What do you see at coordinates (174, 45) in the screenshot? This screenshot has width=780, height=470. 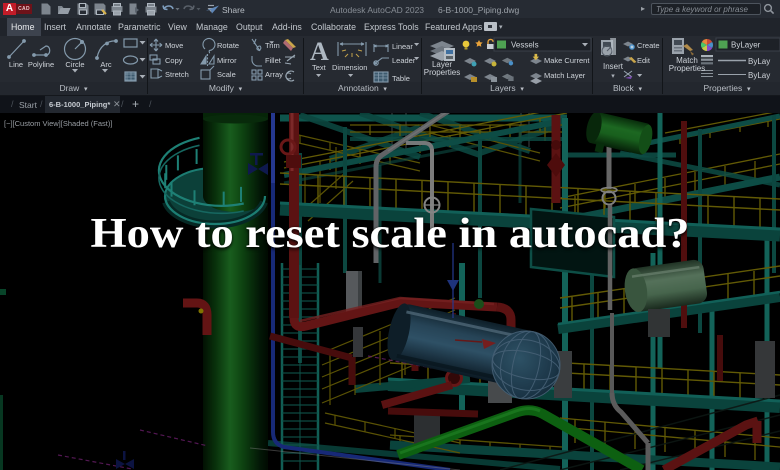 I see `svg-text: Move` at bounding box center [174, 45].